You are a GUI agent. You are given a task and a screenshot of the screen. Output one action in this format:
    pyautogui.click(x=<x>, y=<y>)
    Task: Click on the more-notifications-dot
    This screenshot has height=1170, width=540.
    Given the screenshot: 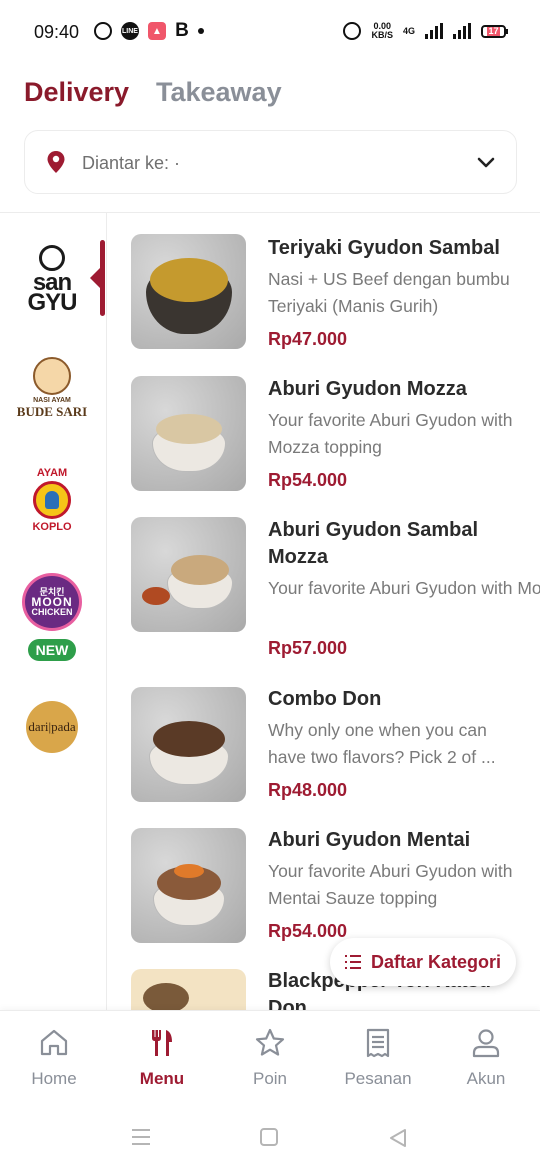 What is the action you would take?
    pyautogui.click(x=201, y=31)
    